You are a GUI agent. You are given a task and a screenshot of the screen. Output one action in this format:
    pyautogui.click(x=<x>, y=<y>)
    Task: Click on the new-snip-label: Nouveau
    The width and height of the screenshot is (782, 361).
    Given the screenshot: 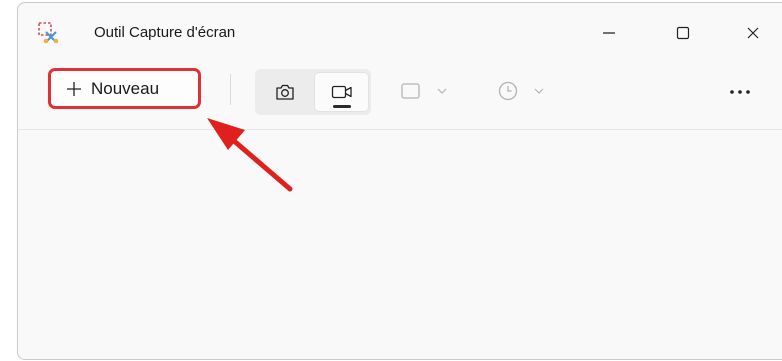 What is the action you would take?
    pyautogui.click(x=125, y=88)
    